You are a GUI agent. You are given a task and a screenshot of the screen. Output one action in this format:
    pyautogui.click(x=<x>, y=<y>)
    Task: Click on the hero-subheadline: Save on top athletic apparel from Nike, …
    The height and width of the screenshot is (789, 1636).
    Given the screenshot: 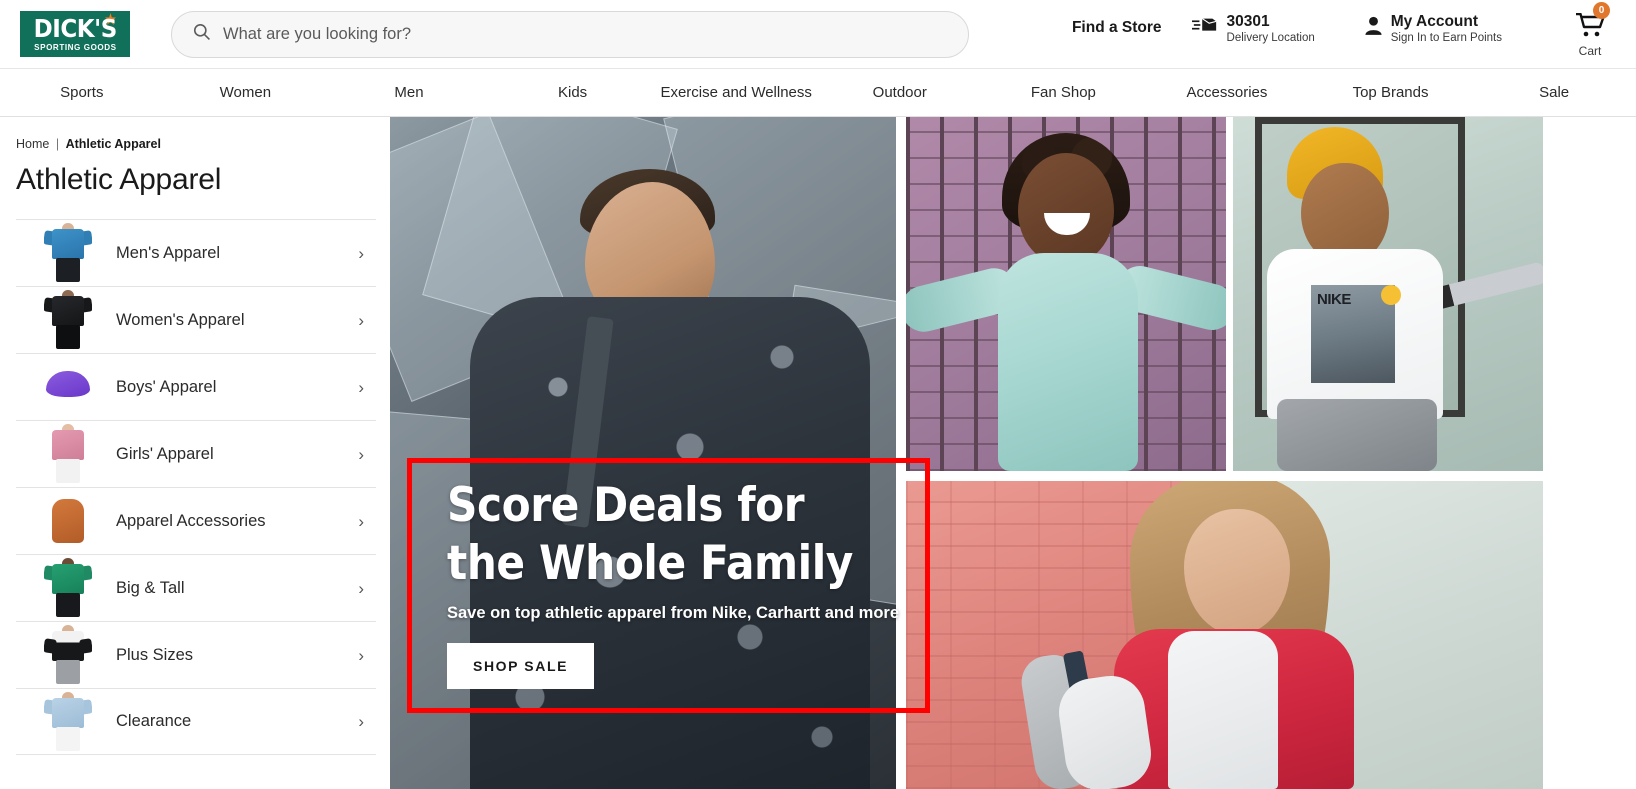 What is the action you would take?
    pyautogui.click(x=673, y=613)
    